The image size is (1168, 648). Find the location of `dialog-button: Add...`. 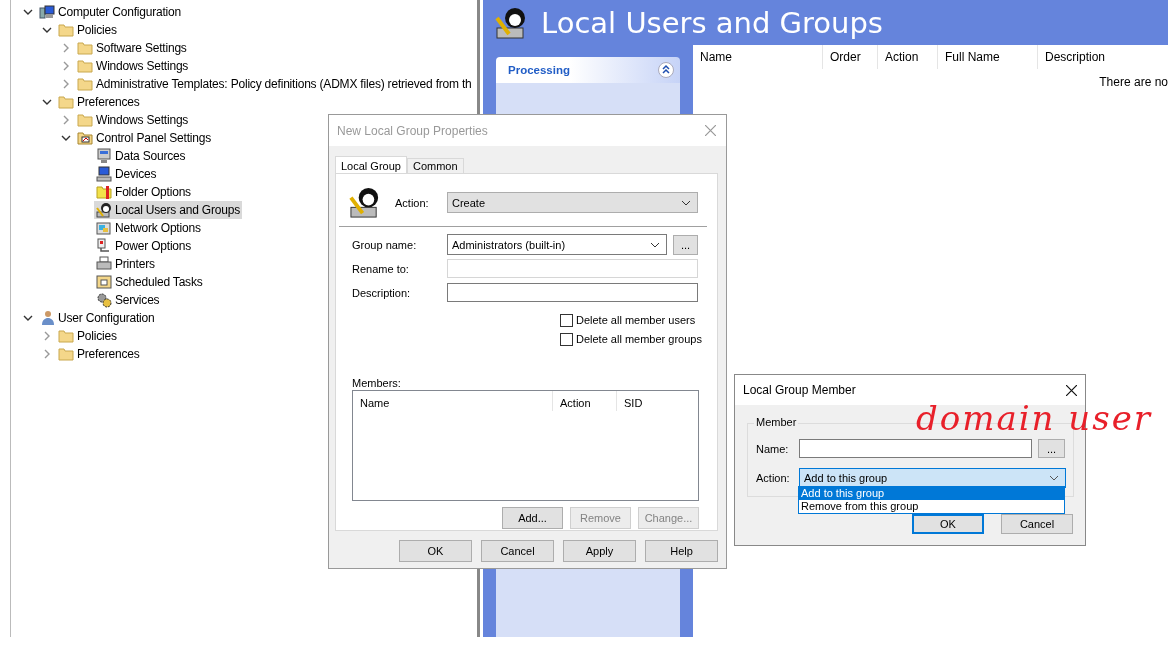

dialog-button: Add... is located at coordinates (532, 518).